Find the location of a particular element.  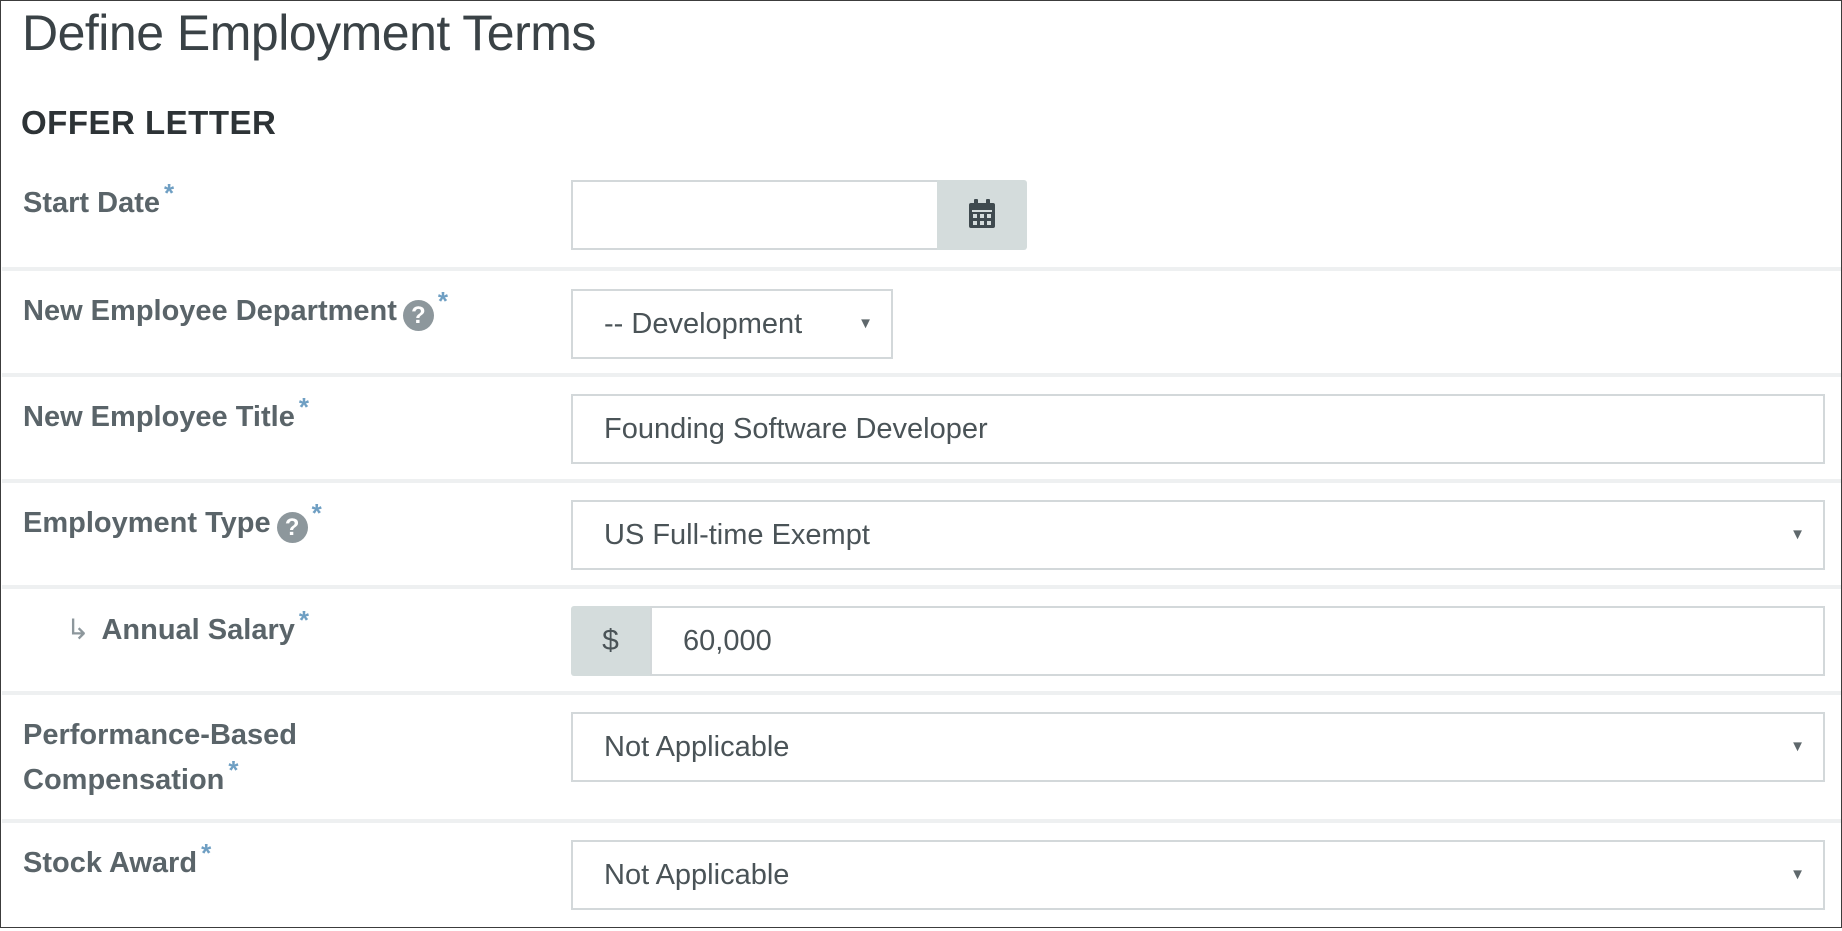

start-date-label: Start Date * is located at coordinates (99, 198).